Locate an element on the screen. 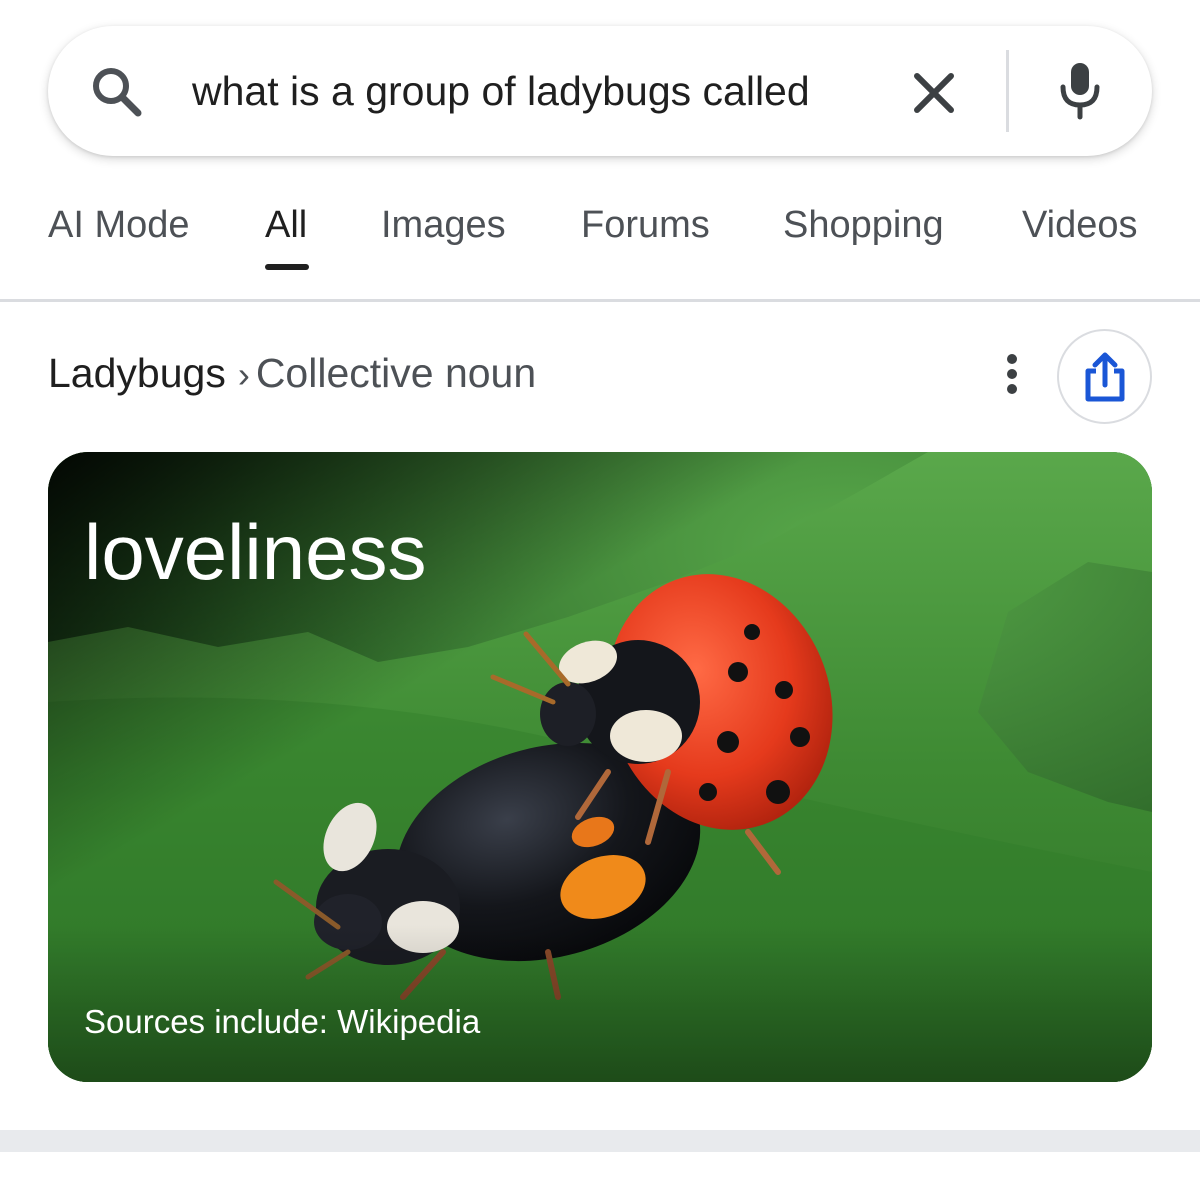 The height and width of the screenshot is (1180, 1200). voice-search-button is located at coordinates (1080, 91).